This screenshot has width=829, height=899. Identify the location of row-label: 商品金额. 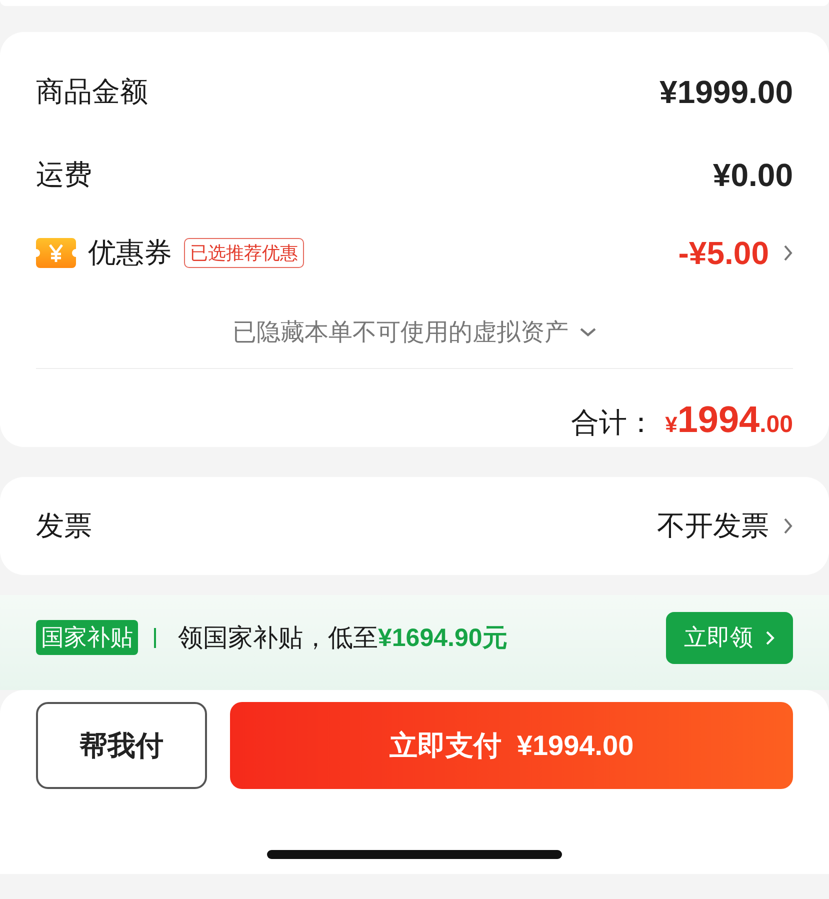
(92, 92).